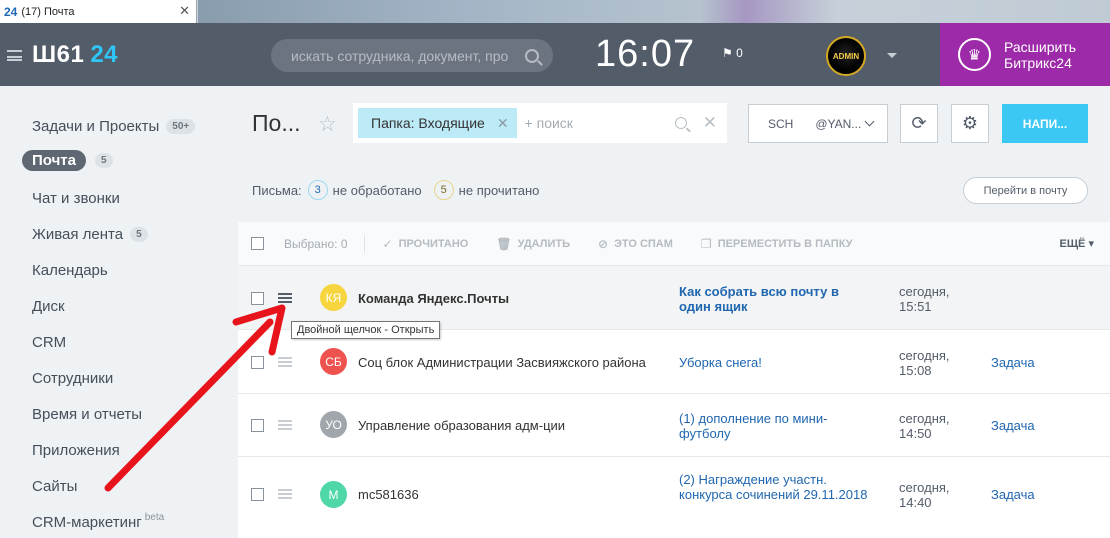 The width and height of the screenshot is (1110, 538). Describe the element at coordinates (548, 123) in the screenshot. I see `filter-placeholder: + поиск` at that location.